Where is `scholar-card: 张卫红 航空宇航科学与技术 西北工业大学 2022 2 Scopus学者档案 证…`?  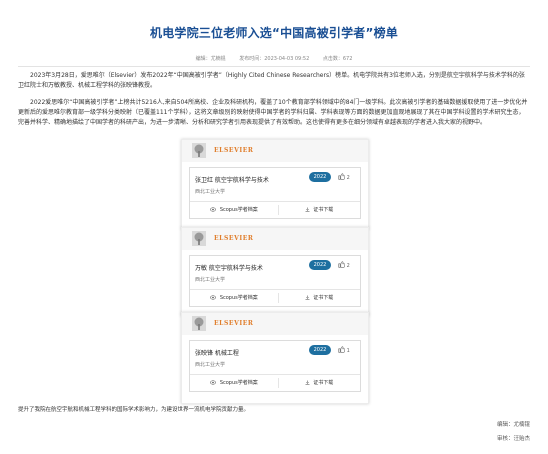 scholar-card: 张卫红 航空宇航科学与技术 西北工业大学 2022 2 Scopus学者档案 证… is located at coordinates (275, 193).